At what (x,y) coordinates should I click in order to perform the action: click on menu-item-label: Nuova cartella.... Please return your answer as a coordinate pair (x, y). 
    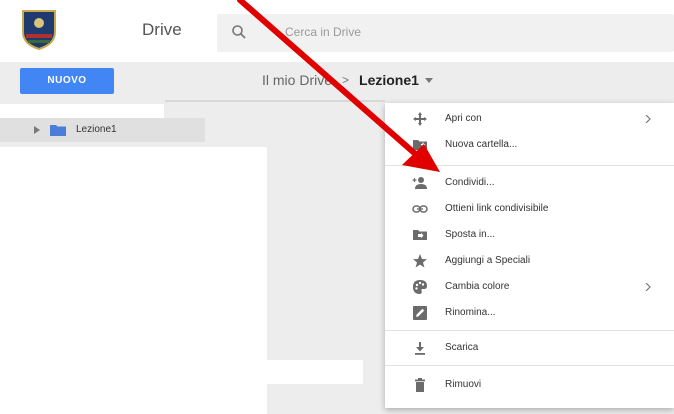
    Looking at the image, I should click on (481, 144).